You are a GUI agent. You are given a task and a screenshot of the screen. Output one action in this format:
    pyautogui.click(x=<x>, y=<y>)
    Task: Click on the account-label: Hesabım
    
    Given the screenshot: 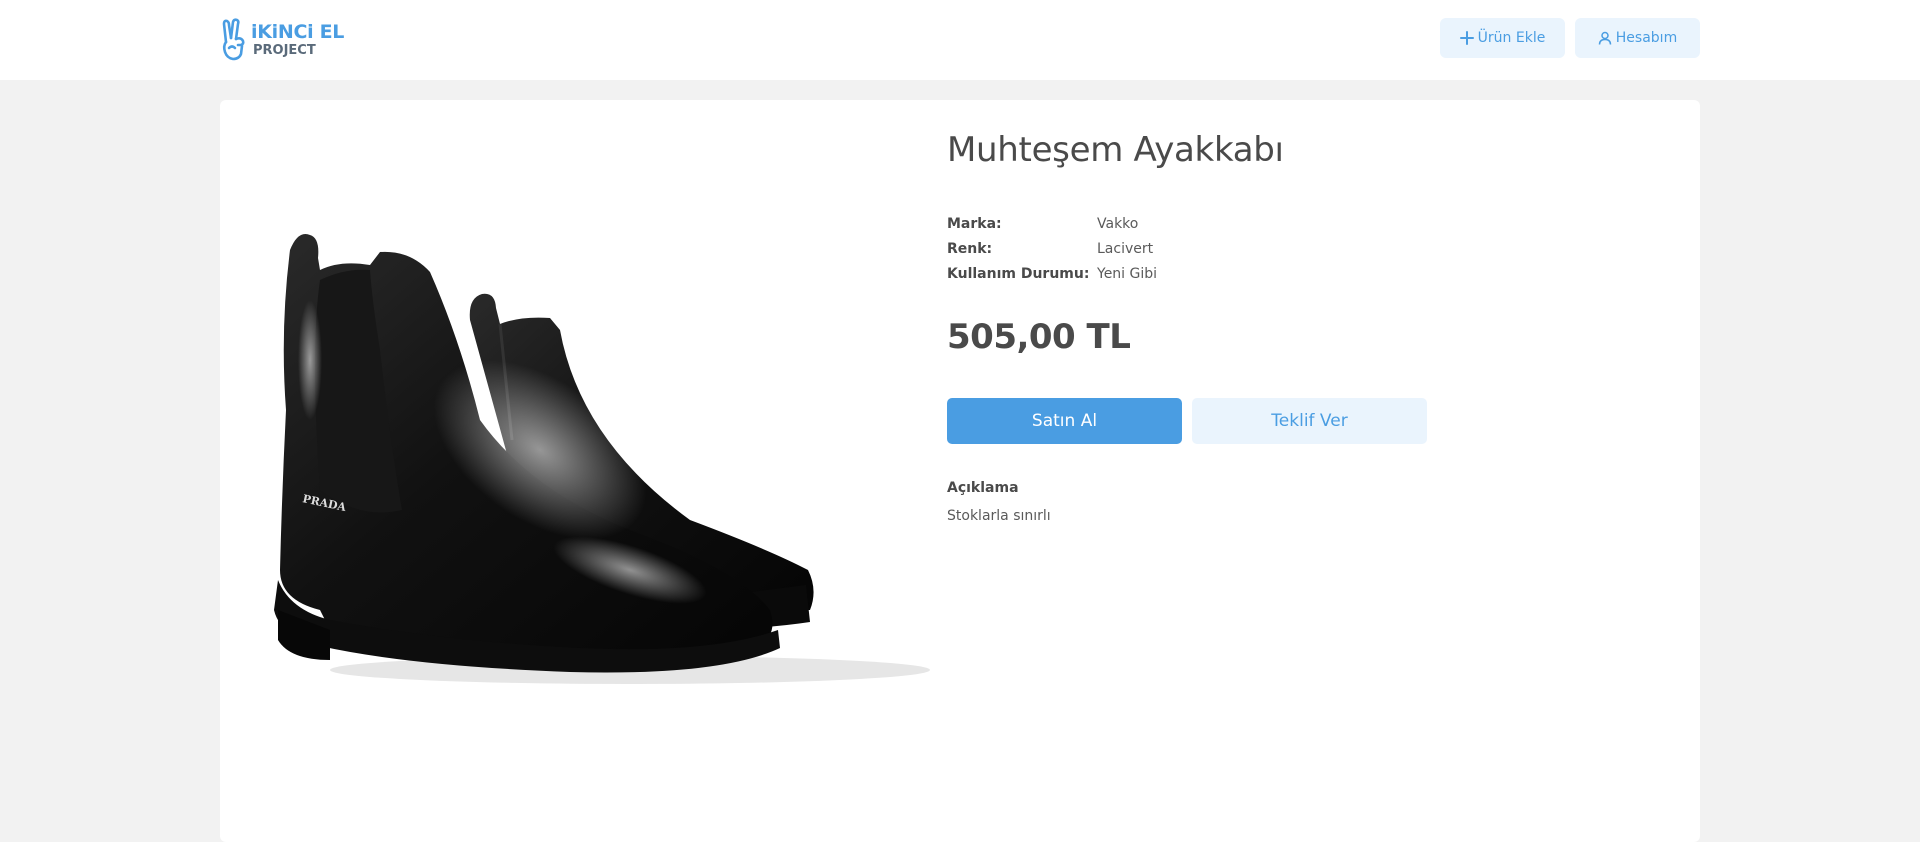 What is the action you would take?
    pyautogui.click(x=1646, y=38)
    